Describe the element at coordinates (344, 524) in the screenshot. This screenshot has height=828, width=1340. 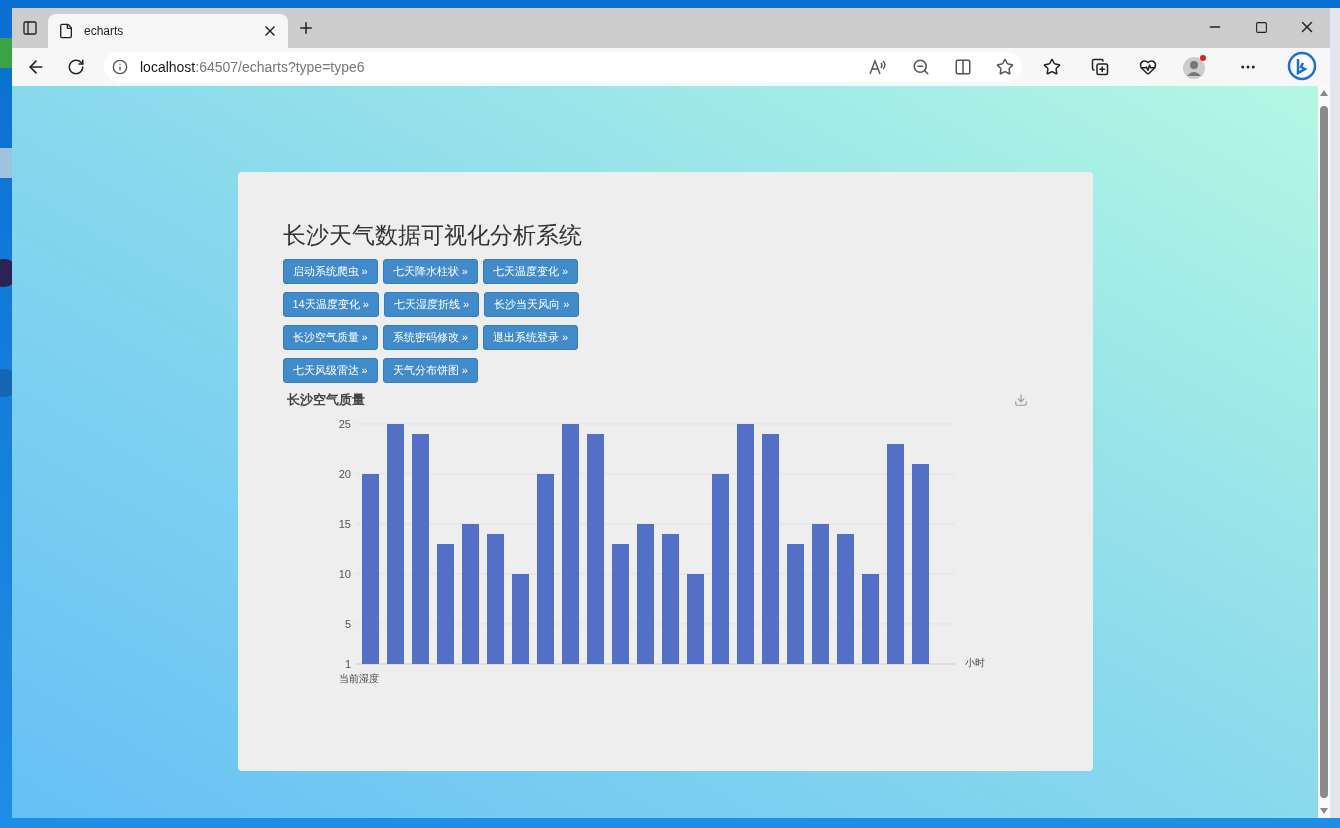
I see `axis-tick-label: 15` at that location.